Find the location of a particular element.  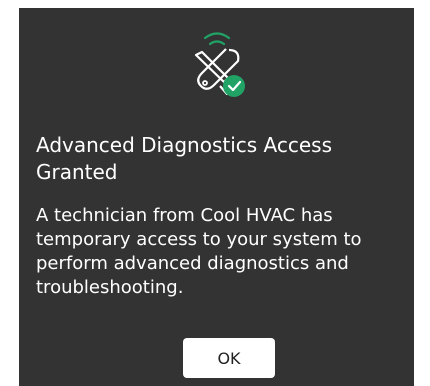

diagnostics-icon is located at coordinates (217, 61).